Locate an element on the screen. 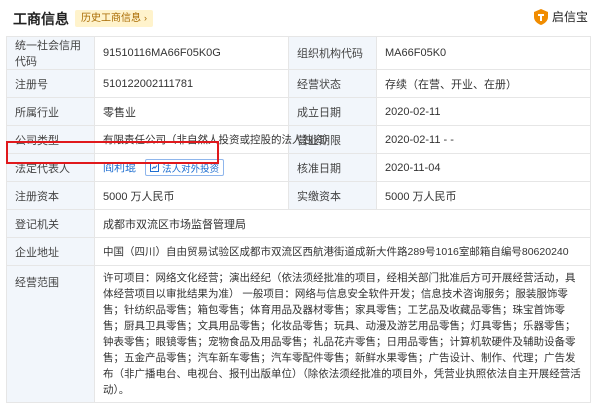 The width and height of the screenshot is (600, 403). legal-rep-investment-button: 法人对外投资 is located at coordinates (185, 168).